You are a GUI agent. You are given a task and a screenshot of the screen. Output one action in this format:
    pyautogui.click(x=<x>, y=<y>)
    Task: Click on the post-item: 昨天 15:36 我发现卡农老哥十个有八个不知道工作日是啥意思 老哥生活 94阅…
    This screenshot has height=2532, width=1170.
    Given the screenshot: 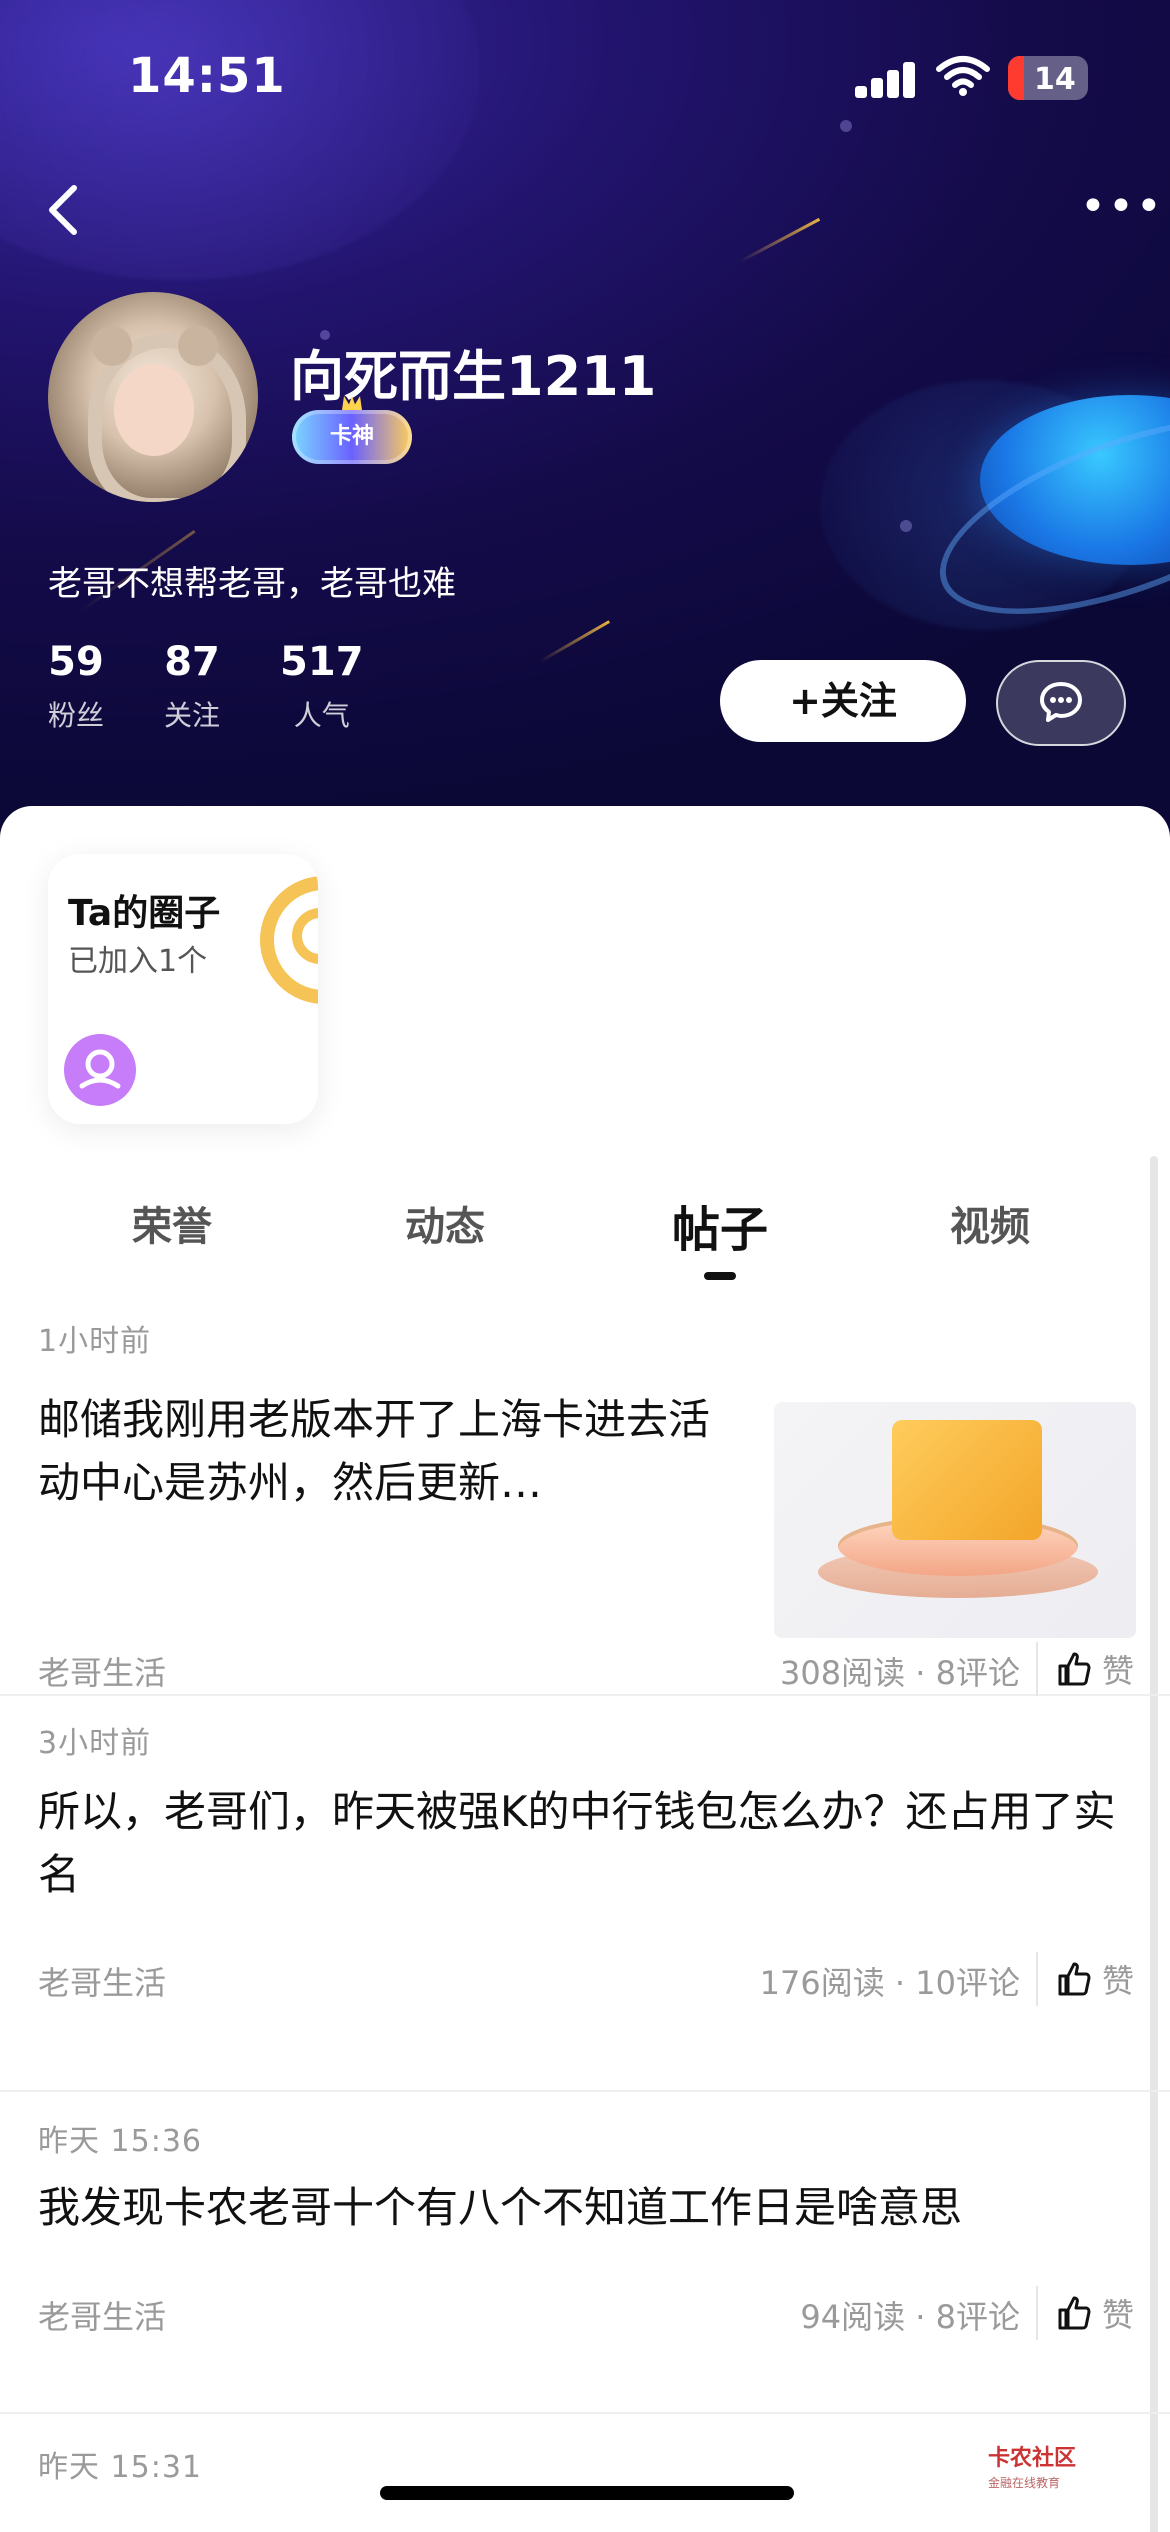 What is the action you would take?
    pyautogui.click(x=585, y=2262)
    